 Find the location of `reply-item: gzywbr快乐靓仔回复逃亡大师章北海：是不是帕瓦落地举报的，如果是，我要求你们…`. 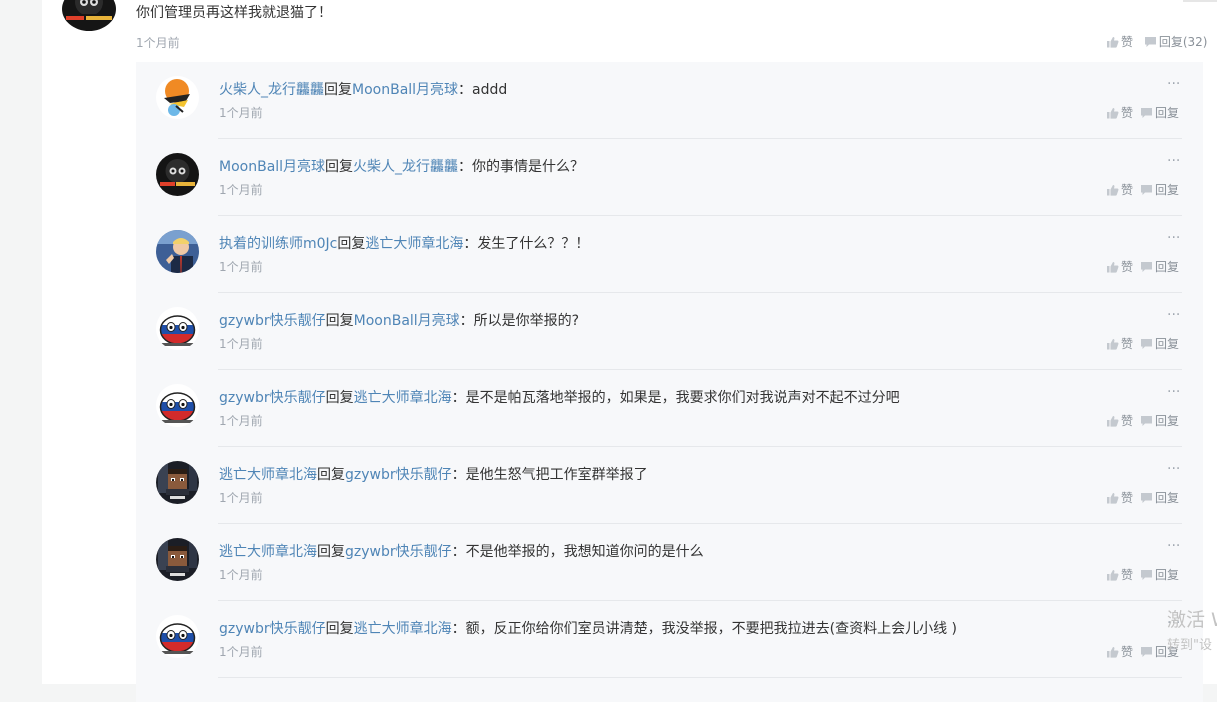

reply-item: gzywbr快乐靓仔回复逃亡大师章北海：是不是帕瓦落地举报的，如果是，我要求你们… is located at coordinates (669, 408).